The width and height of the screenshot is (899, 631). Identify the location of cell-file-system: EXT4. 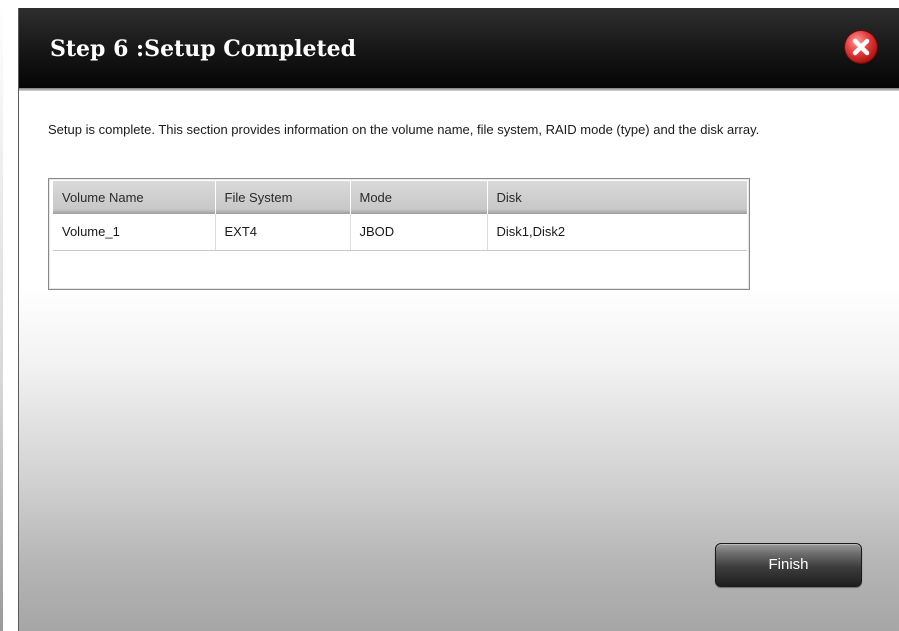
(283, 232).